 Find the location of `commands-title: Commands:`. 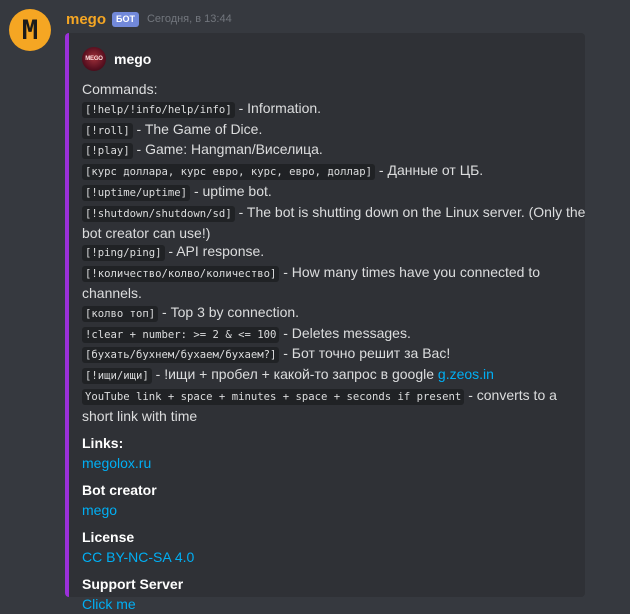

commands-title: Commands: is located at coordinates (120, 89).